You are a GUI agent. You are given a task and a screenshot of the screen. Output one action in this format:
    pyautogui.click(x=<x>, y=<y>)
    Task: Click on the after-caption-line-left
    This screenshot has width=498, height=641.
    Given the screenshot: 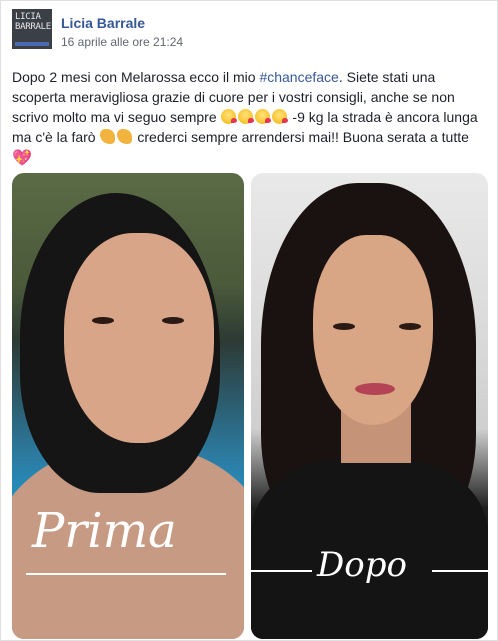 What is the action you would take?
    pyautogui.click(x=281, y=571)
    